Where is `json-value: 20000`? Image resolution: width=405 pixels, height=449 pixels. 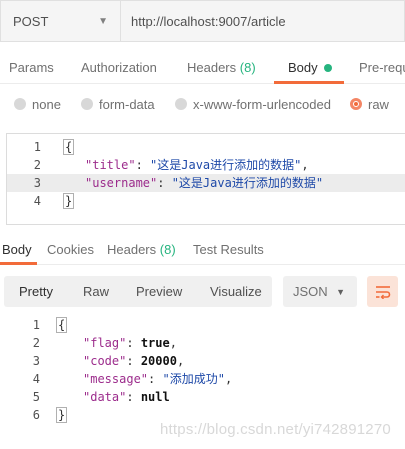 json-value: 20000 is located at coordinates (158, 361).